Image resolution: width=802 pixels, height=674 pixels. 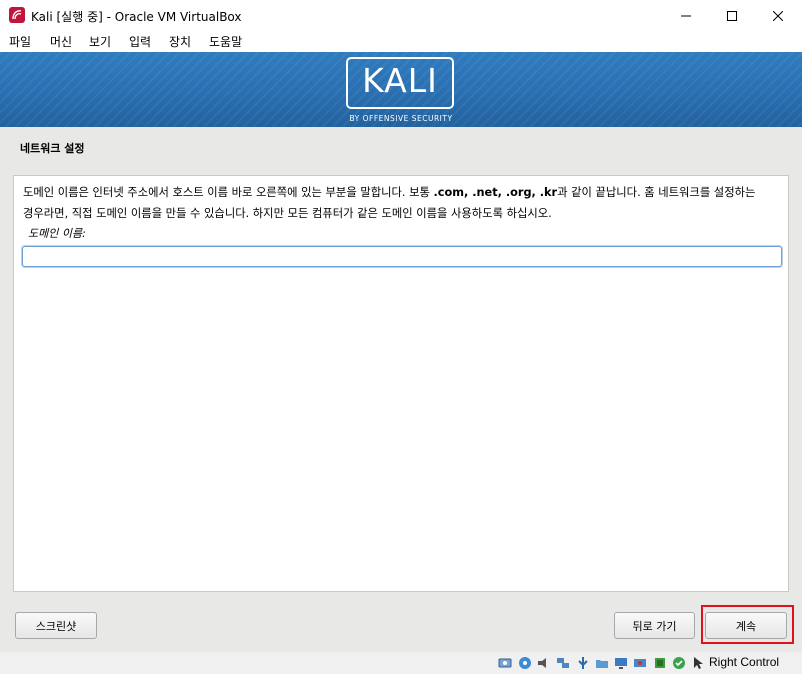 What do you see at coordinates (525, 663) in the screenshot?
I see `optical-drive-icon` at bounding box center [525, 663].